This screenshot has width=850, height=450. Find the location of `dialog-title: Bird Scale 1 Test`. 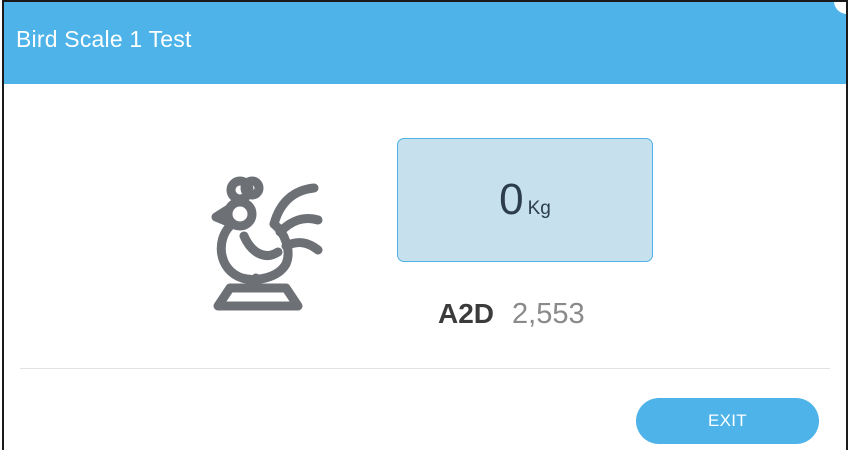

dialog-title: Bird Scale 1 Test is located at coordinates (104, 39).